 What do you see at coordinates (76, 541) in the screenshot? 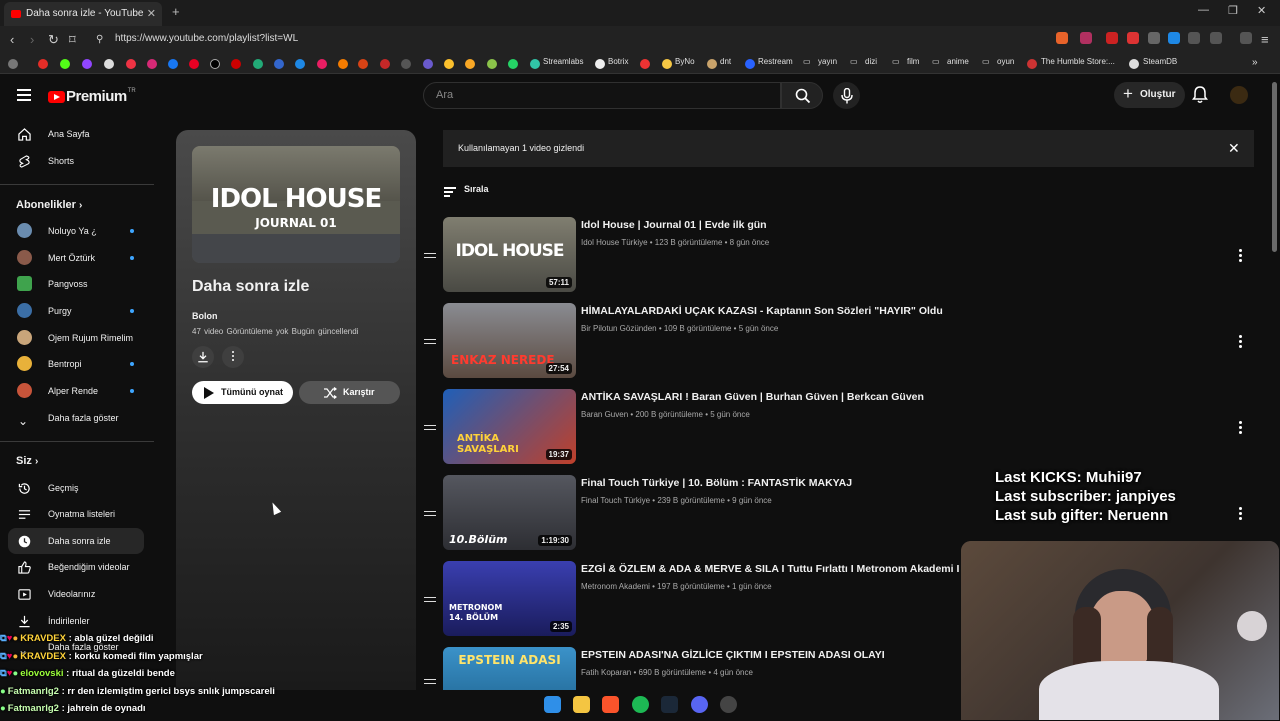
I see `sidebar-item-watch-later: Daha sonra izle` at bounding box center [76, 541].